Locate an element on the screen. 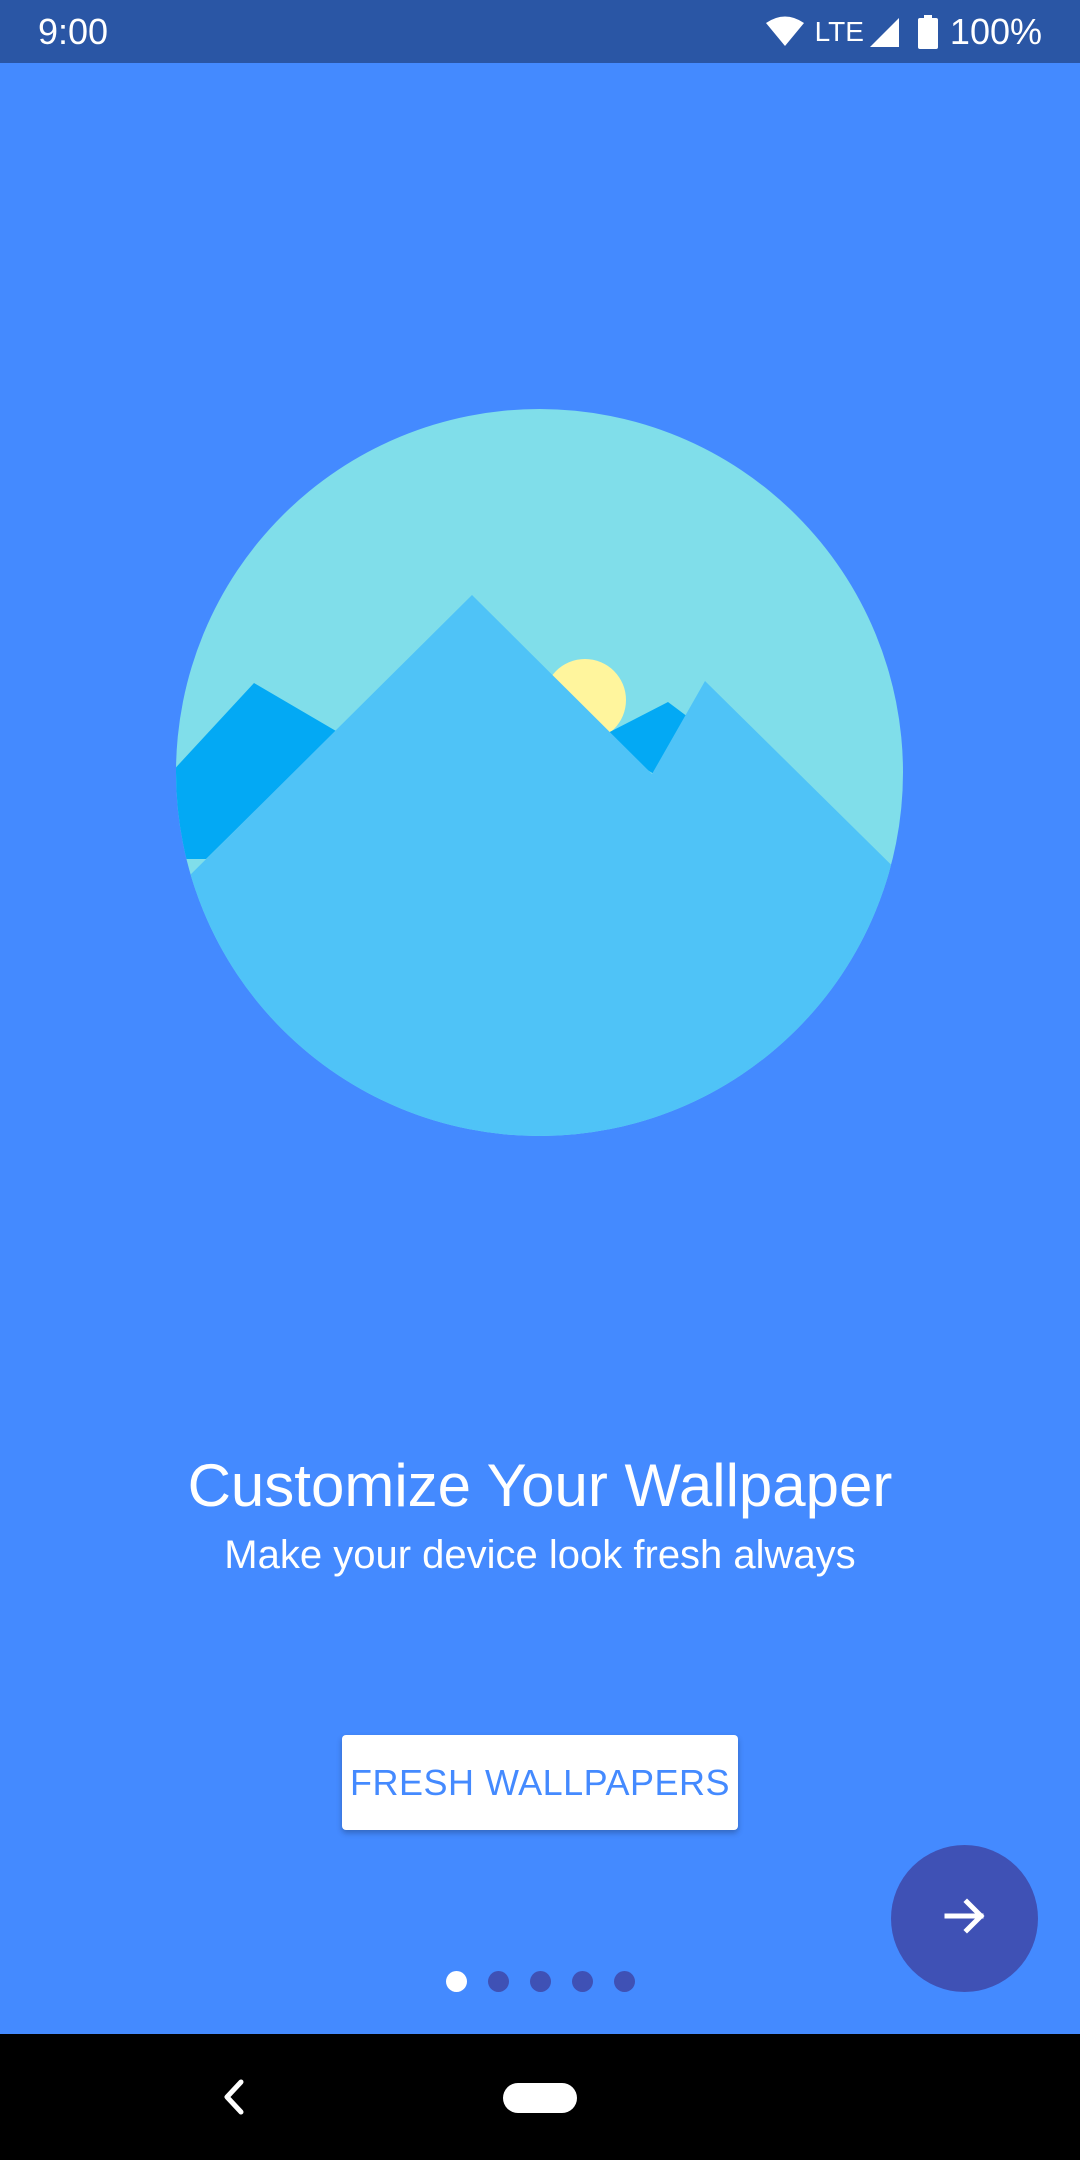 The image size is (1080, 2160). network-type: LTE is located at coordinates (839, 31).